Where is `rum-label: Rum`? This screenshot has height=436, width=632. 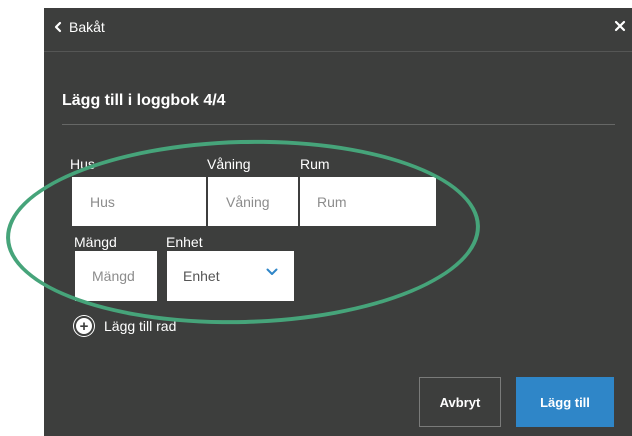 rum-label: Rum is located at coordinates (315, 164).